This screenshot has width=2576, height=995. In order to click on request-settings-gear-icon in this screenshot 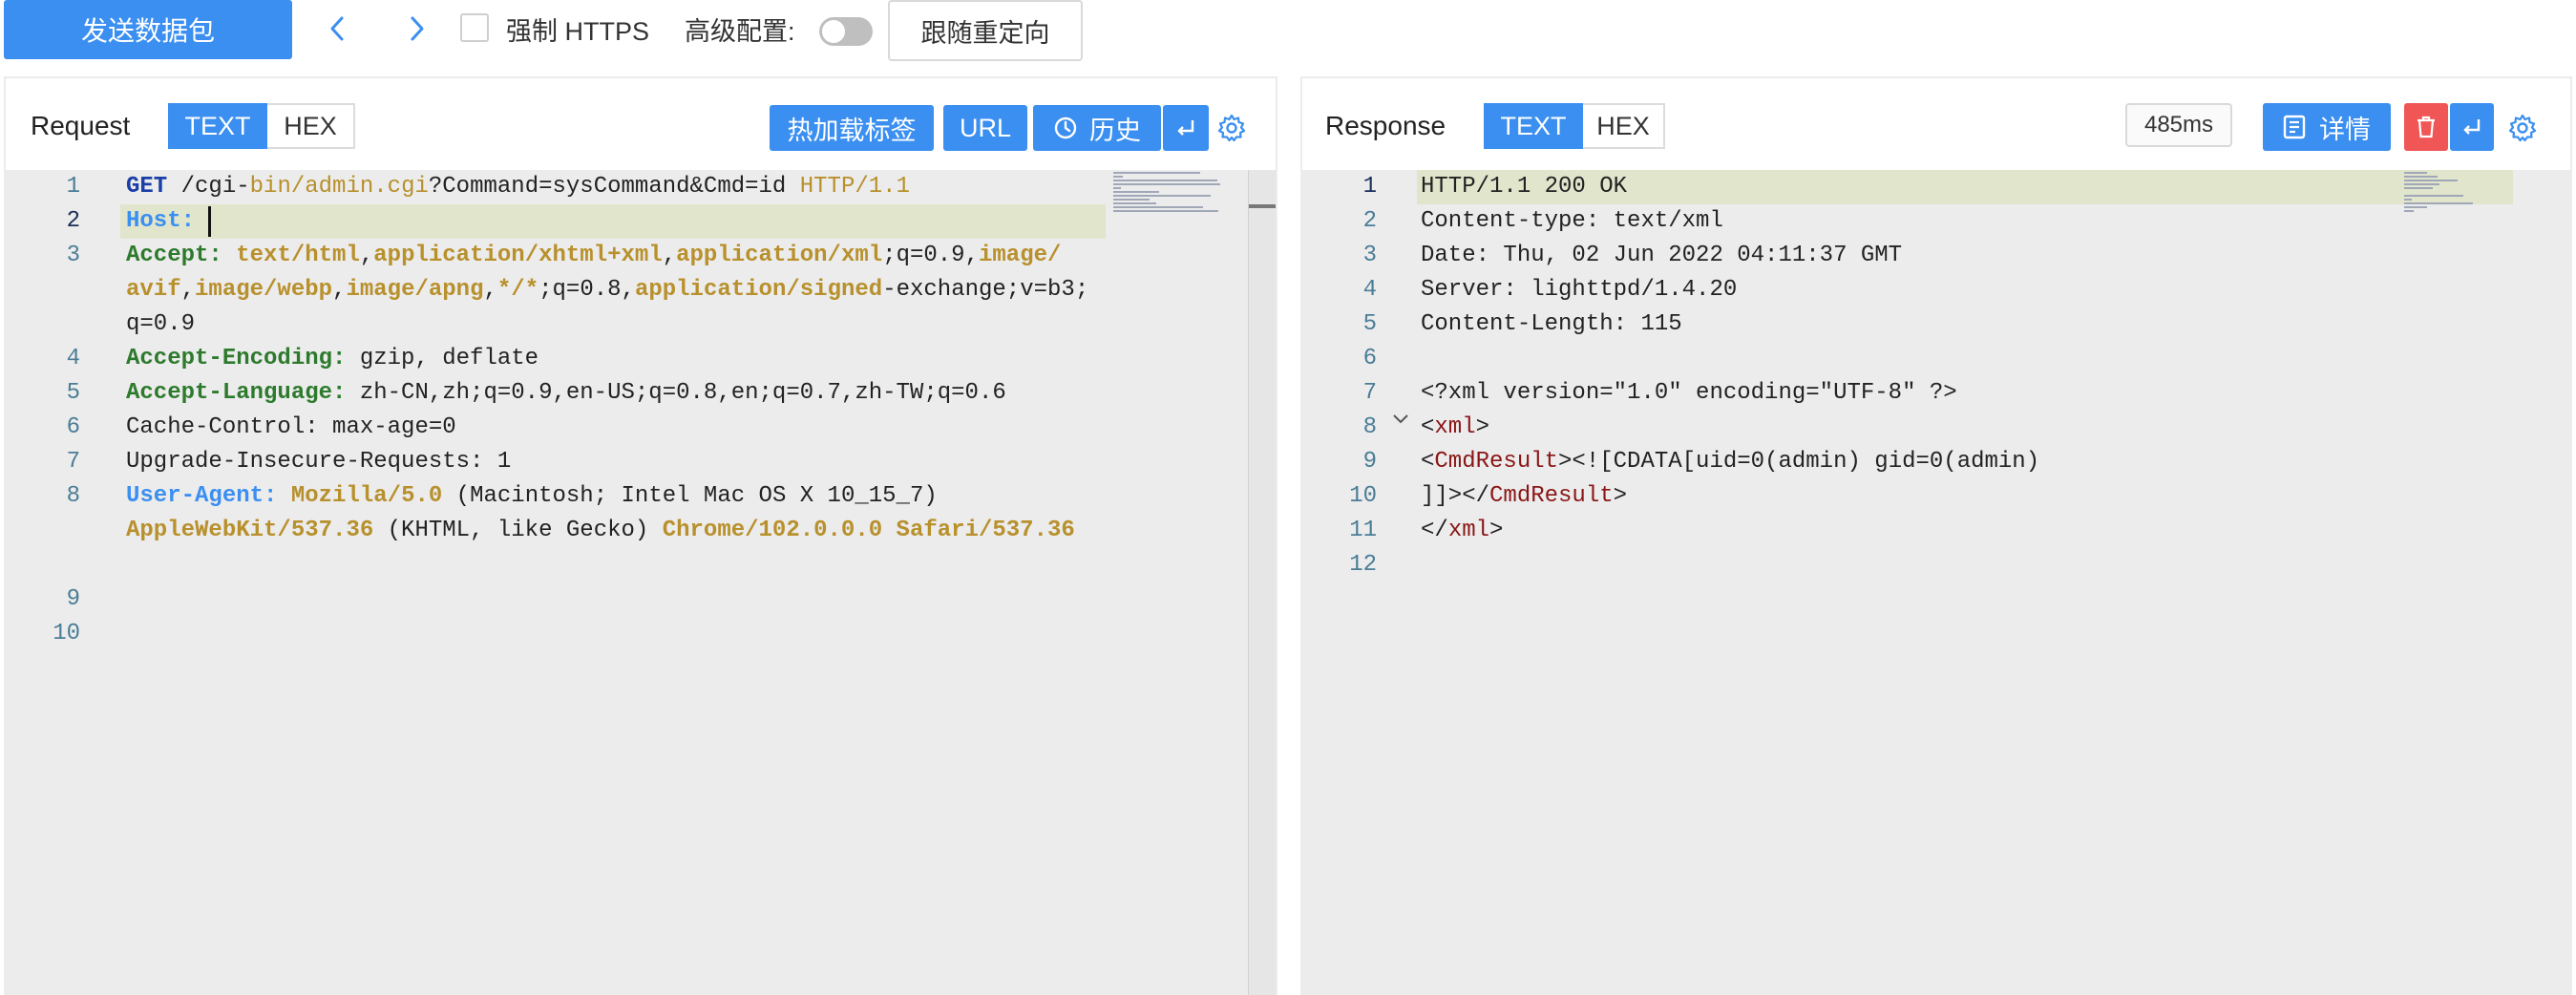, I will do `click(1232, 129)`.